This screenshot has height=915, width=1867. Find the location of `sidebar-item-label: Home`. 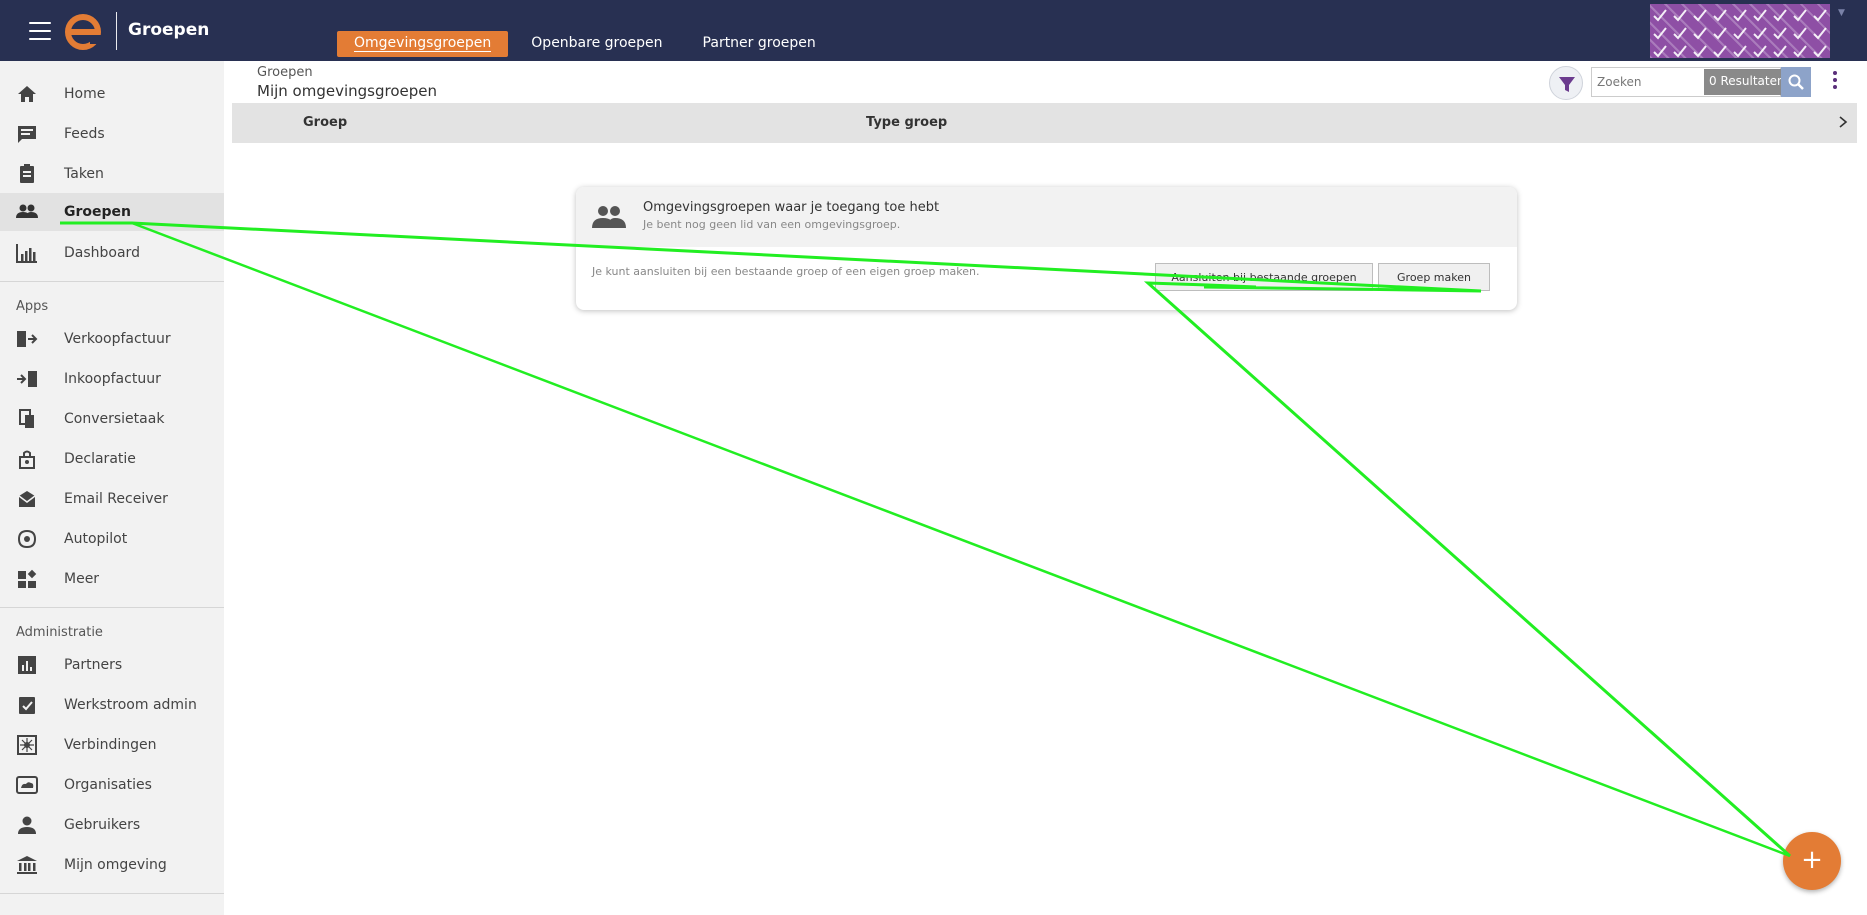

sidebar-item-label: Home is located at coordinates (85, 94).